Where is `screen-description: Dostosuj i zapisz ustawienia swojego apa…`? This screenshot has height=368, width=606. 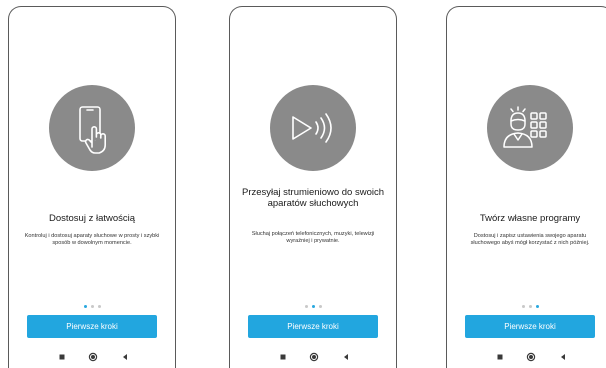 screen-description: Dostosuj i zapisz ustawienia swojego apa… is located at coordinates (530, 240).